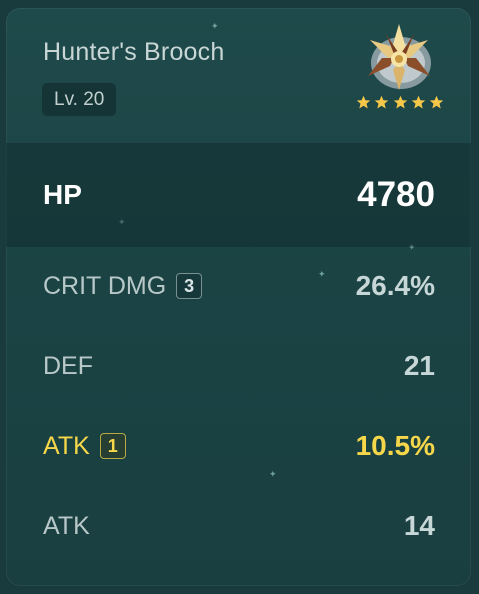  I want to click on substat-row: ATK 14, so click(238, 526).